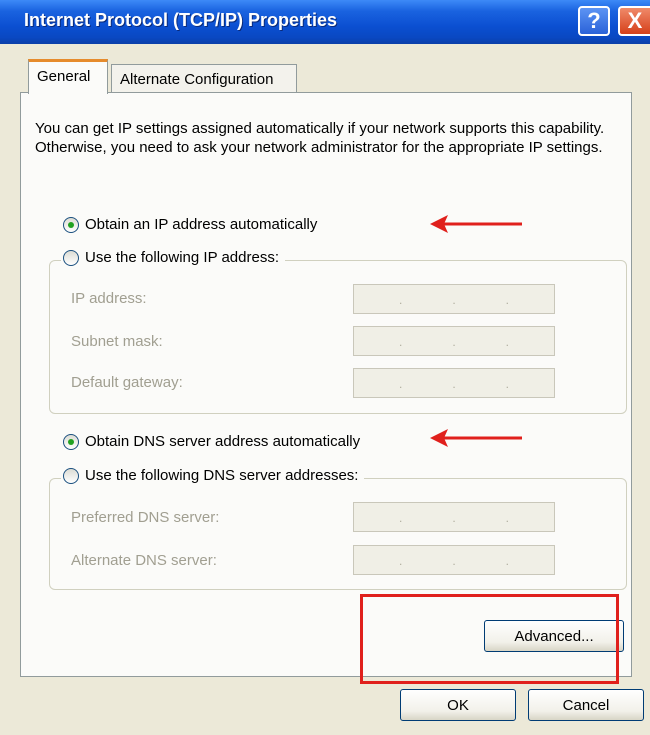 The height and width of the screenshot is (735, 650). What do you see at coordinates (201, 224) in the screenshot?
I see `obtain-ip-auto-label: Obtain an IP address automatically` at bounding box center [201, 224].